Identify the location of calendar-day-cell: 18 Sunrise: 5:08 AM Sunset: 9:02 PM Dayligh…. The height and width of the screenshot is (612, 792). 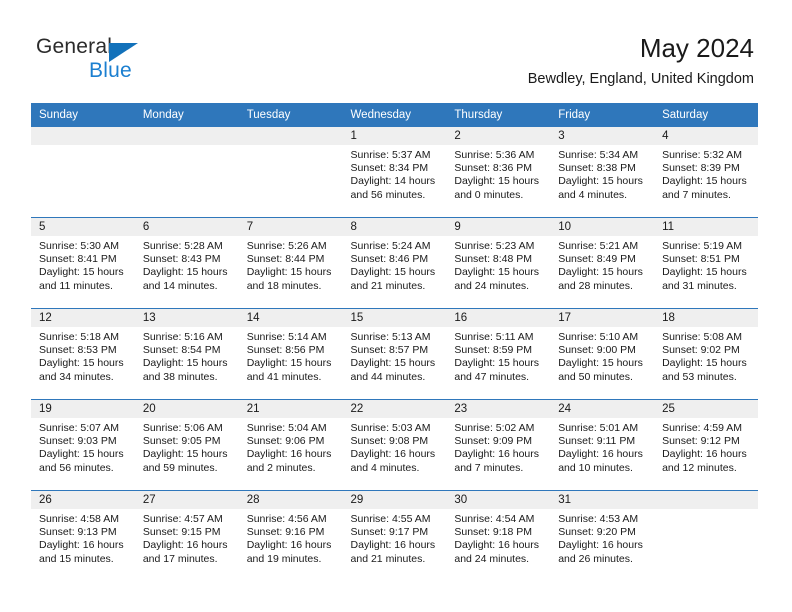
(706, 354).